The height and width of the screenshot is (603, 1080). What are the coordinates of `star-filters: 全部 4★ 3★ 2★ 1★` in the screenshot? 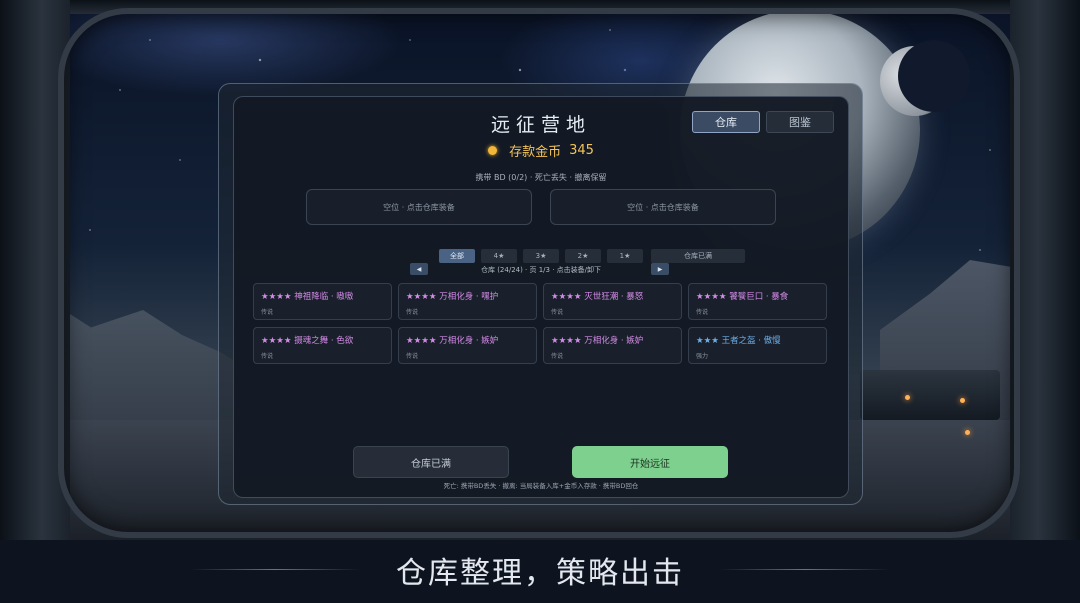 It's located at (541, 256).